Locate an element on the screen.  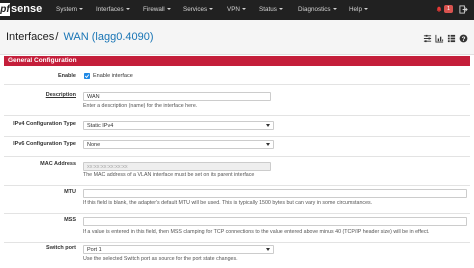
list-icon is located at coordinates (451, 38).